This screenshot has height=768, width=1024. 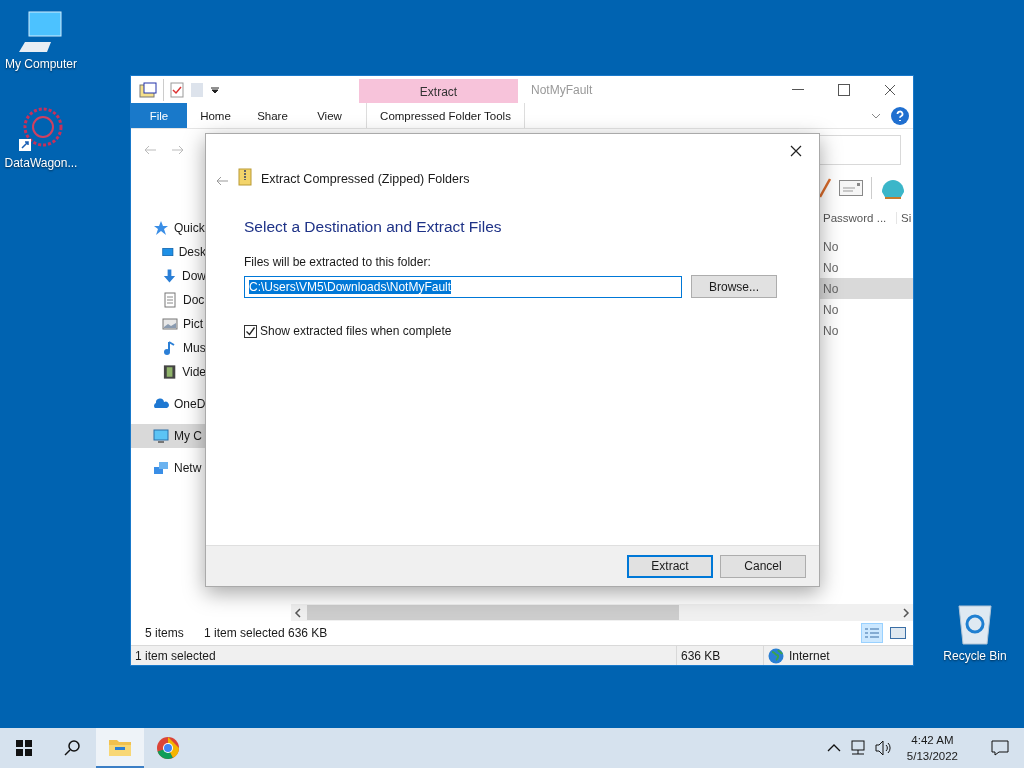 What do you see at coordinates (168, 404) in the screenshot?
I see `nav-pane-item: OneD` at bounding box center [168, 404].